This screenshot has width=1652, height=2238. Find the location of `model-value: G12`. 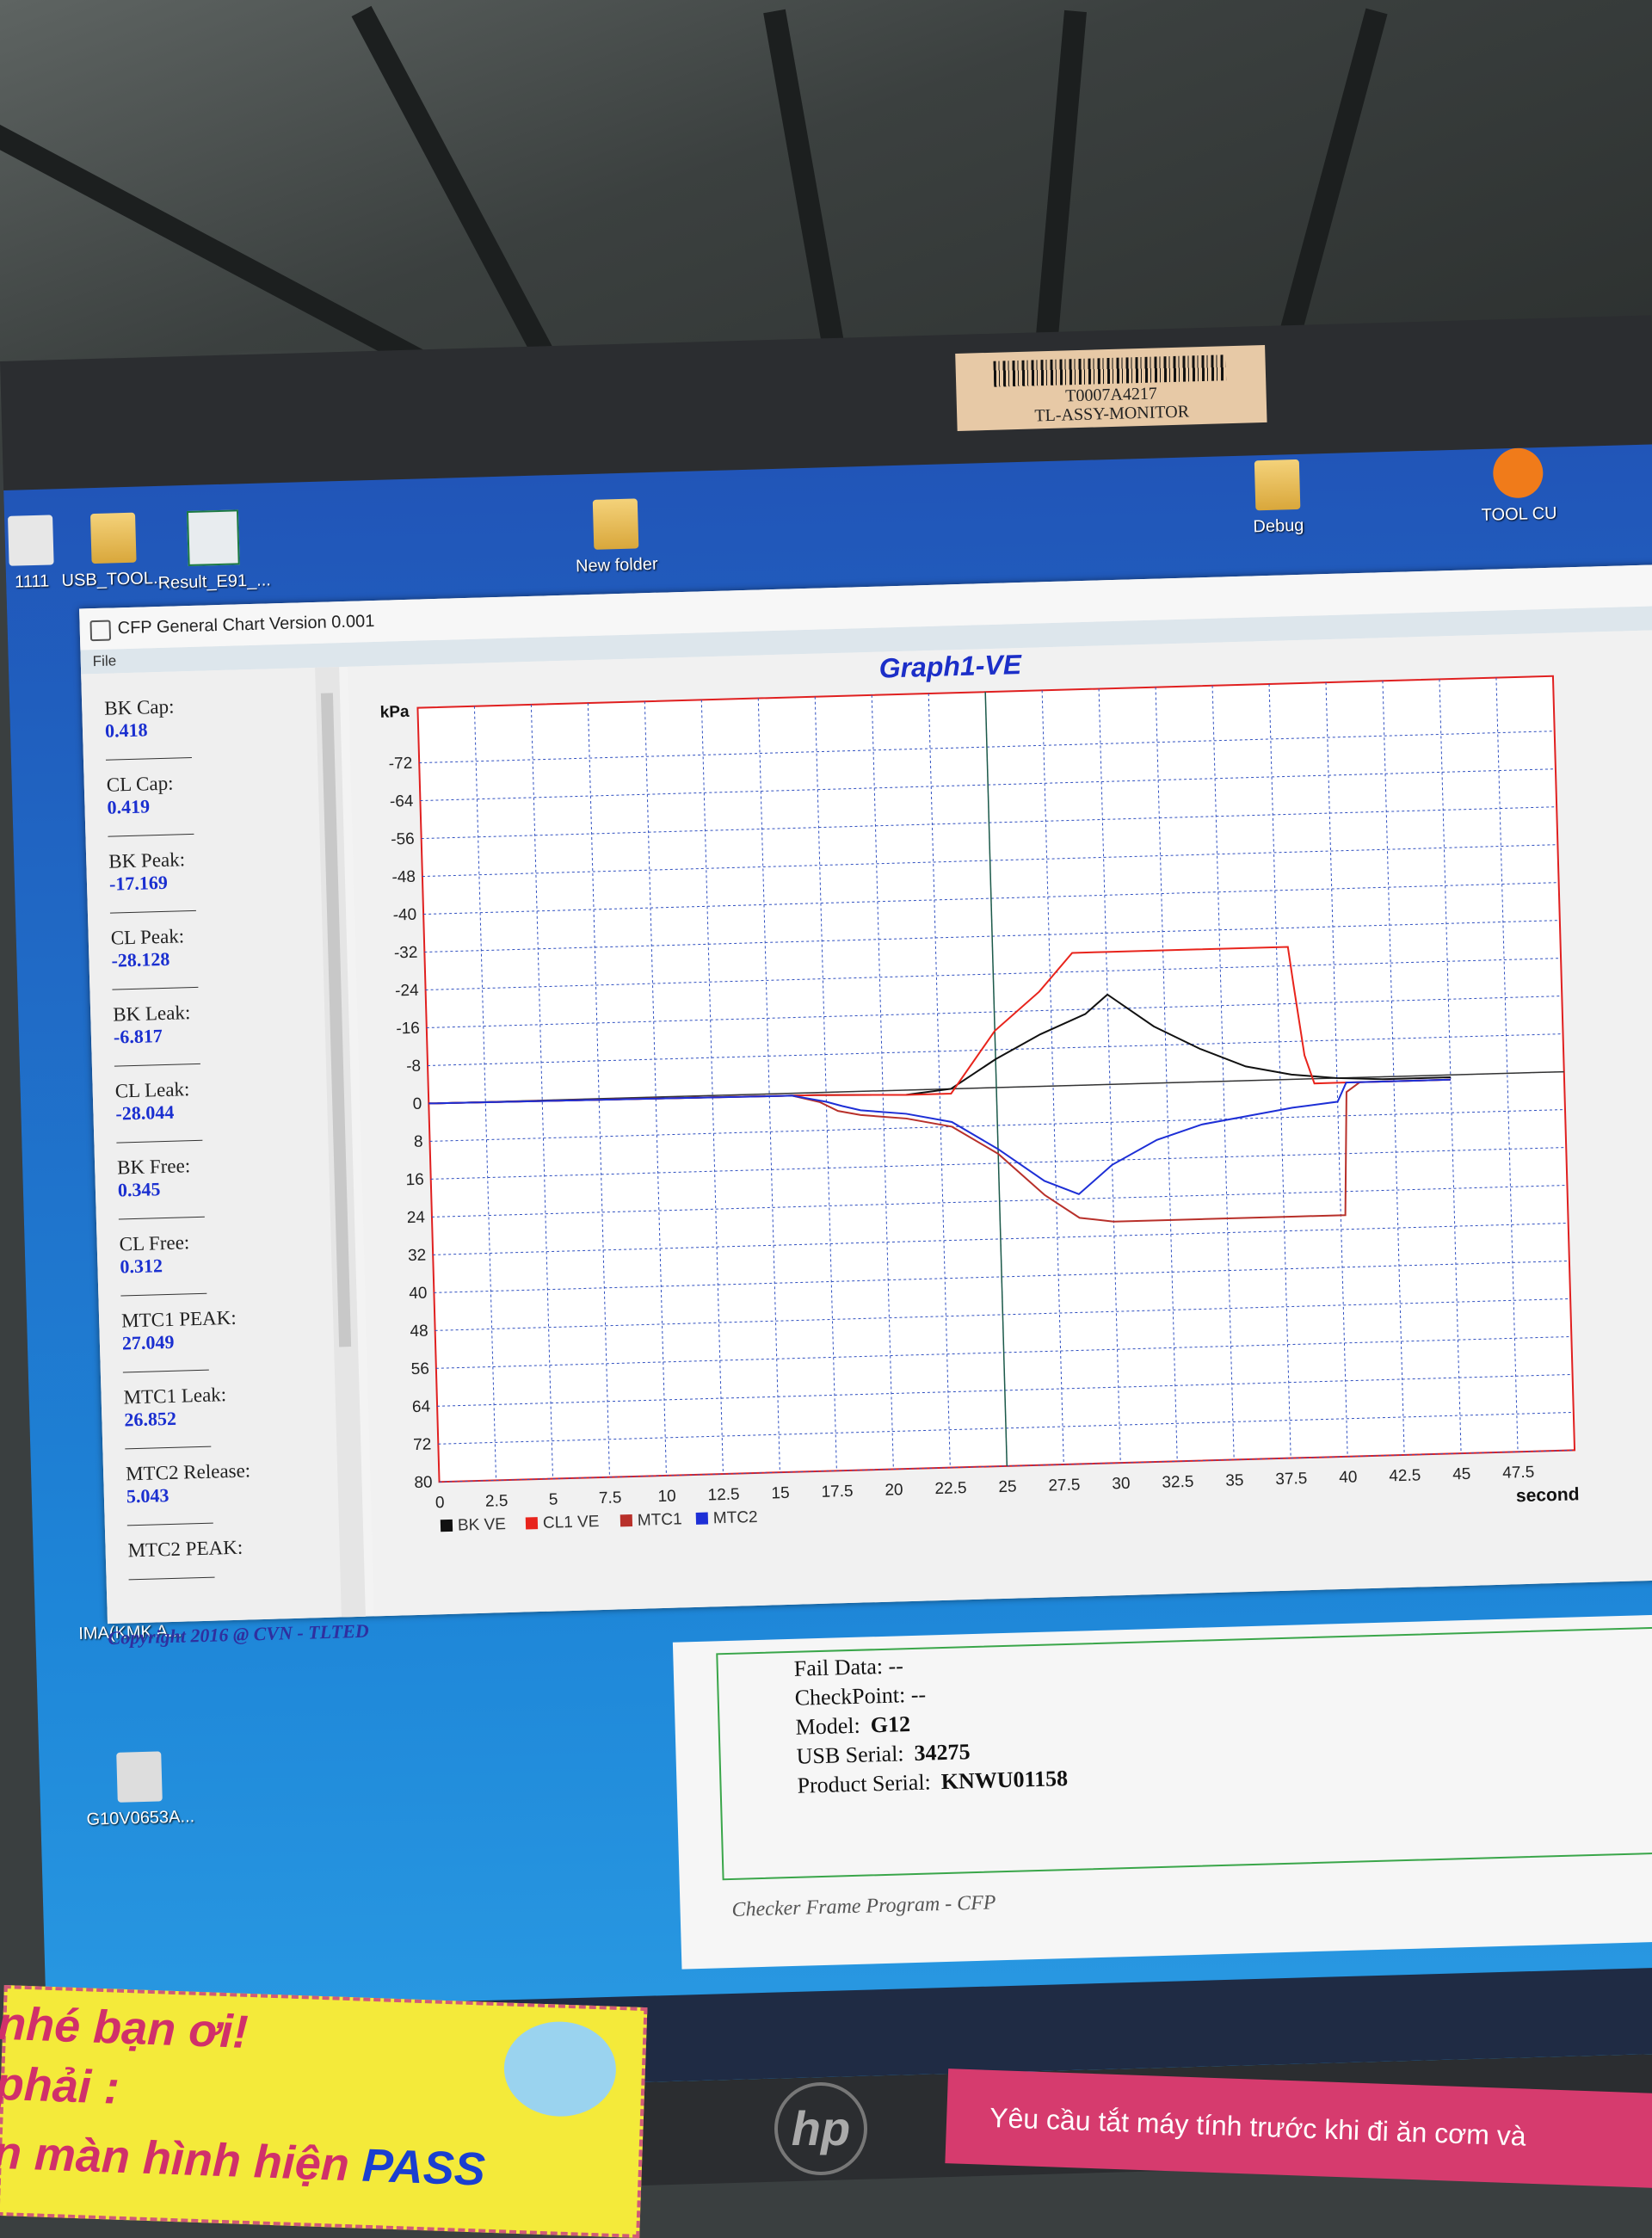

model-value: G12 is located at coordinates (890, 1724).